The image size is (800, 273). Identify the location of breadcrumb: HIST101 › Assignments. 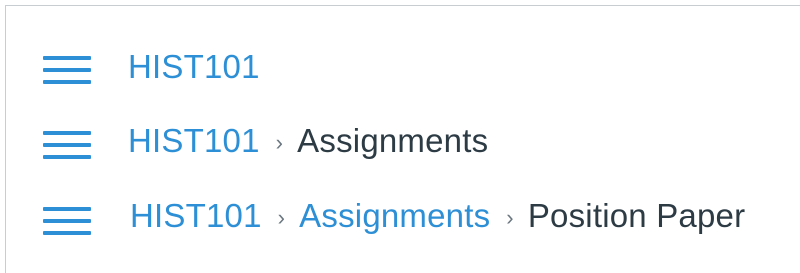
(308, 141).